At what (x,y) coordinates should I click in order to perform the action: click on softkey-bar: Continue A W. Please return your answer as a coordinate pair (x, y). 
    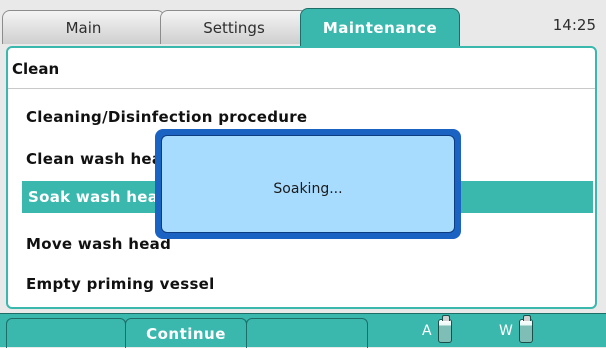
    Looking at the image, I should click on (303, 330).